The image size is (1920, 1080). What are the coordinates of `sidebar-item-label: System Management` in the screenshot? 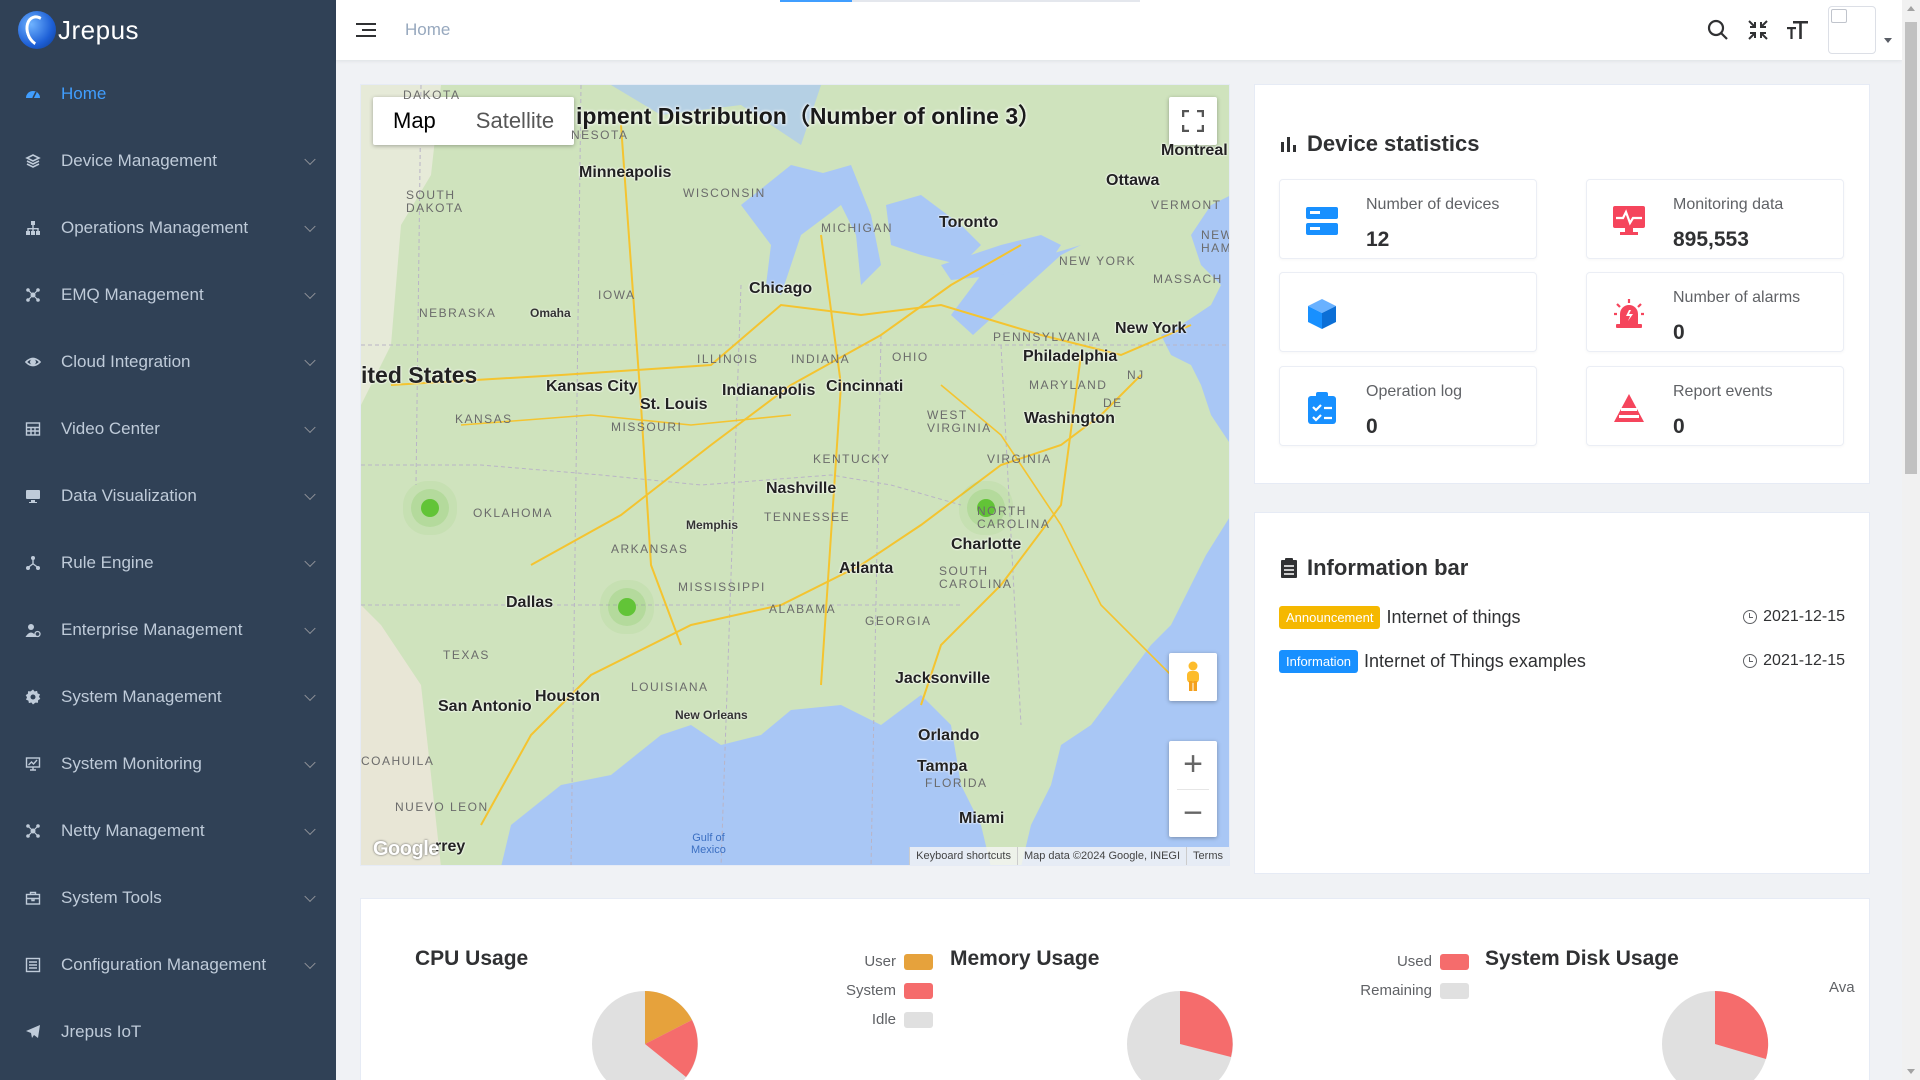 It's located at (141, 696).